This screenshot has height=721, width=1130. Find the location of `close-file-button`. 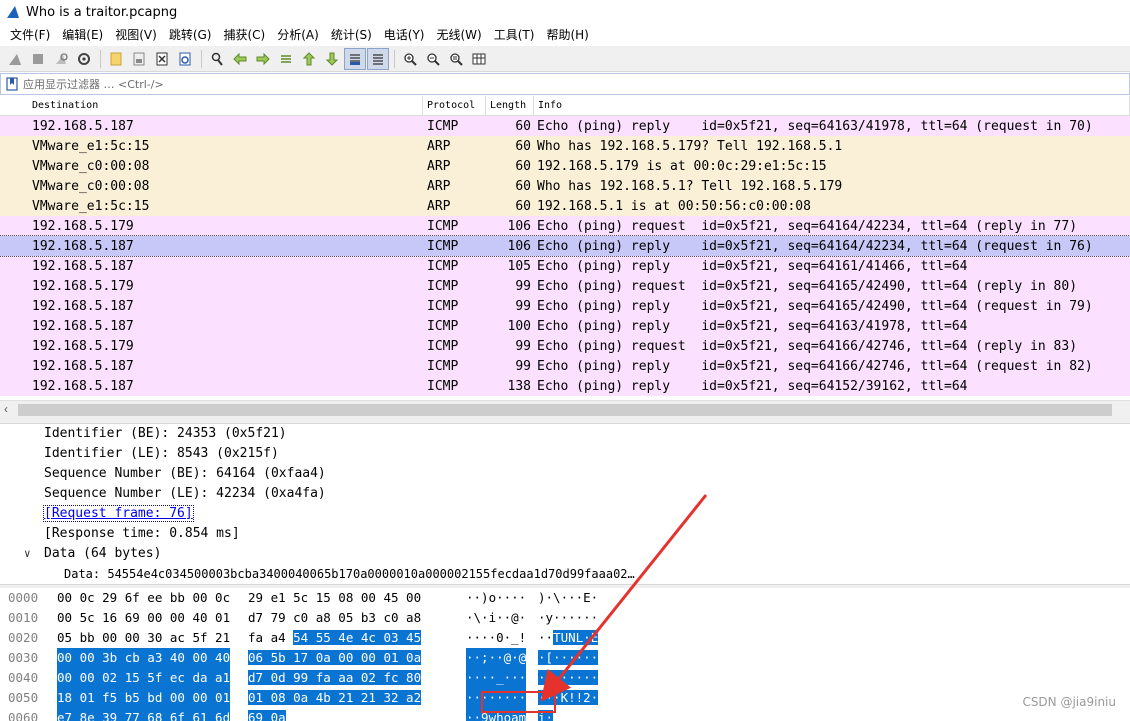

close-file-button is located at coordinates (162, 59).